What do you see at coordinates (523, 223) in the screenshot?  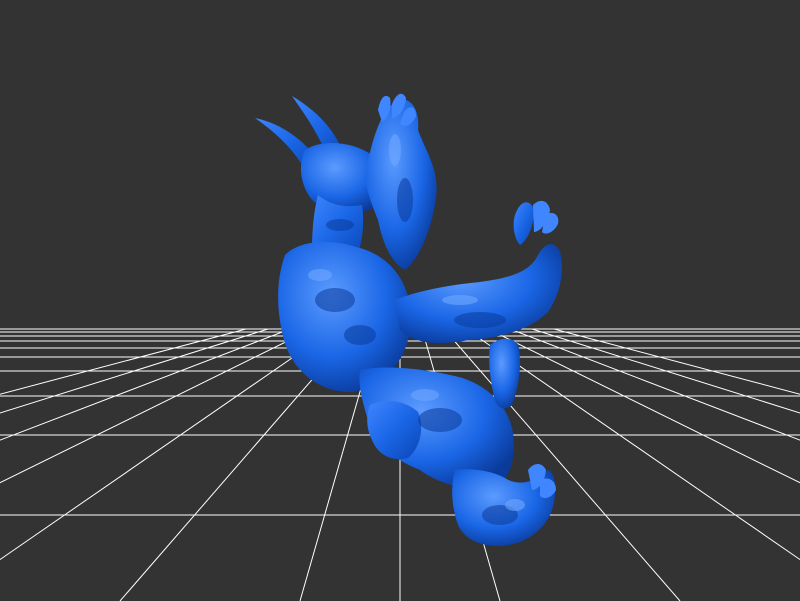 I see `foot-upper` at bounding box center [523, 223].